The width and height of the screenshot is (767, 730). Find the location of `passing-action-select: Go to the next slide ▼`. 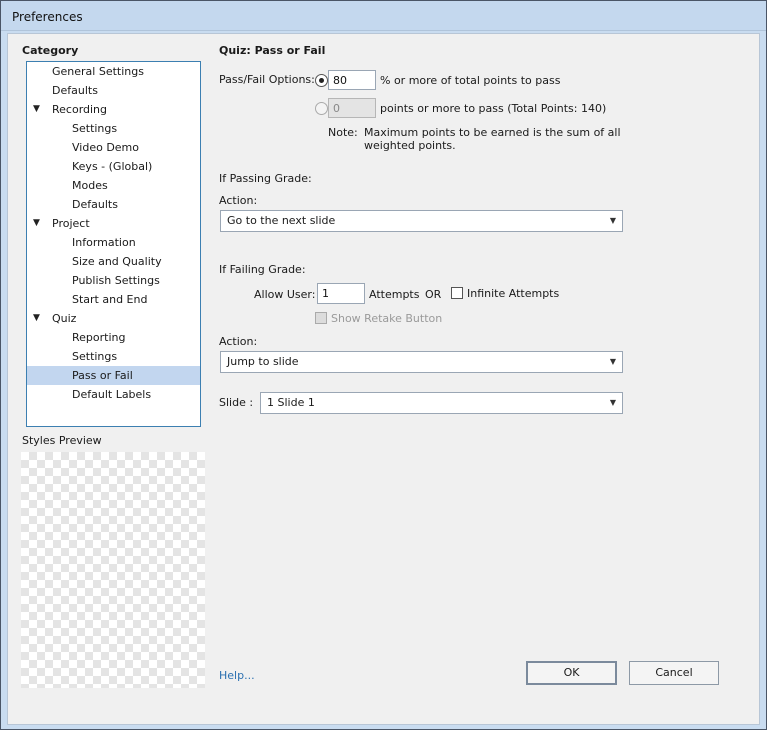

passing-action-select: Go to the next slide ▼ is located at coordinates (421, 221).